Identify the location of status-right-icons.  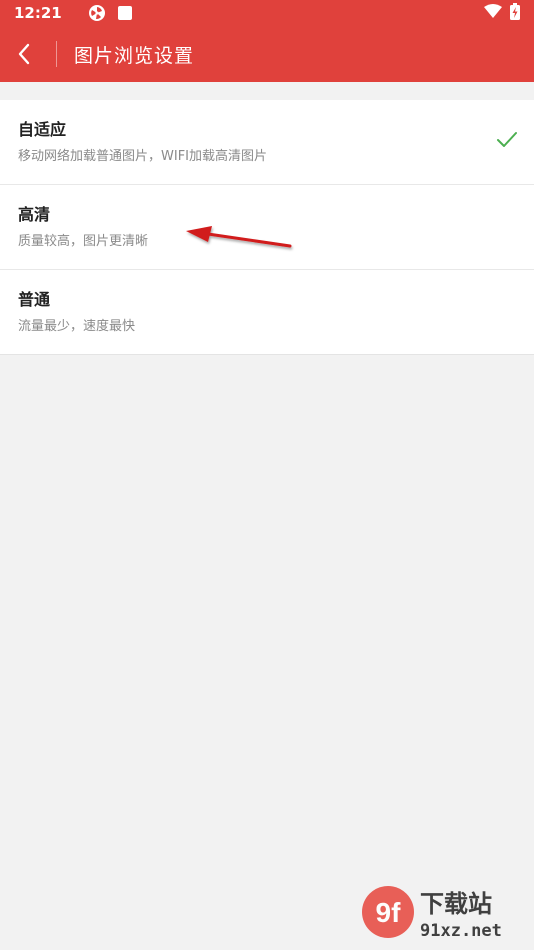
(502, 13).